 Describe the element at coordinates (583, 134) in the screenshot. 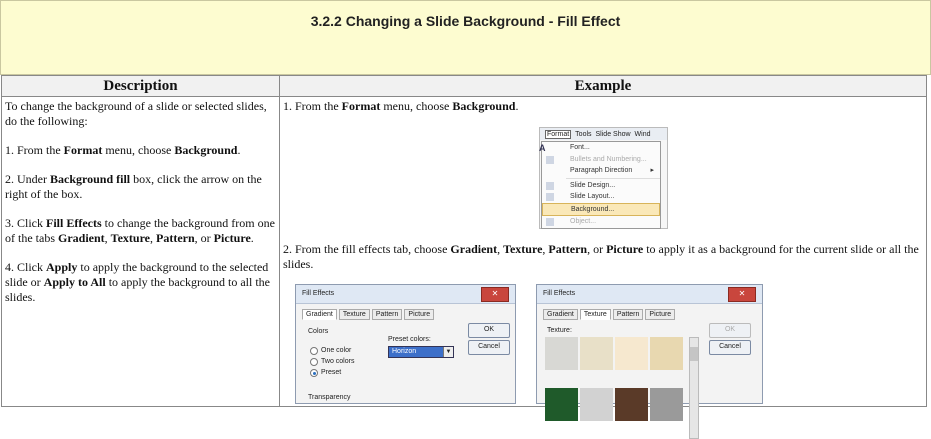

I see `menu-tools: Tools` at that location.